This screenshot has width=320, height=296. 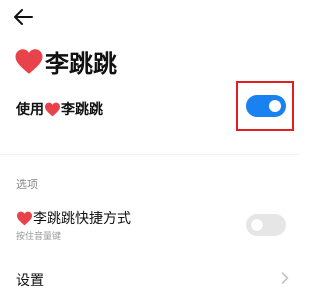 I want to click on back-button, so click(x=23, y=17).